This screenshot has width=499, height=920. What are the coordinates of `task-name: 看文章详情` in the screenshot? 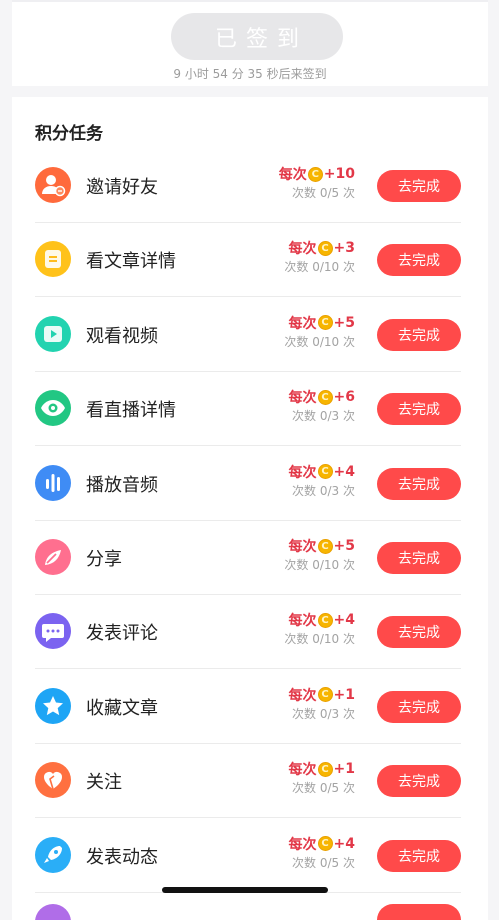 It's located at (131, 262).